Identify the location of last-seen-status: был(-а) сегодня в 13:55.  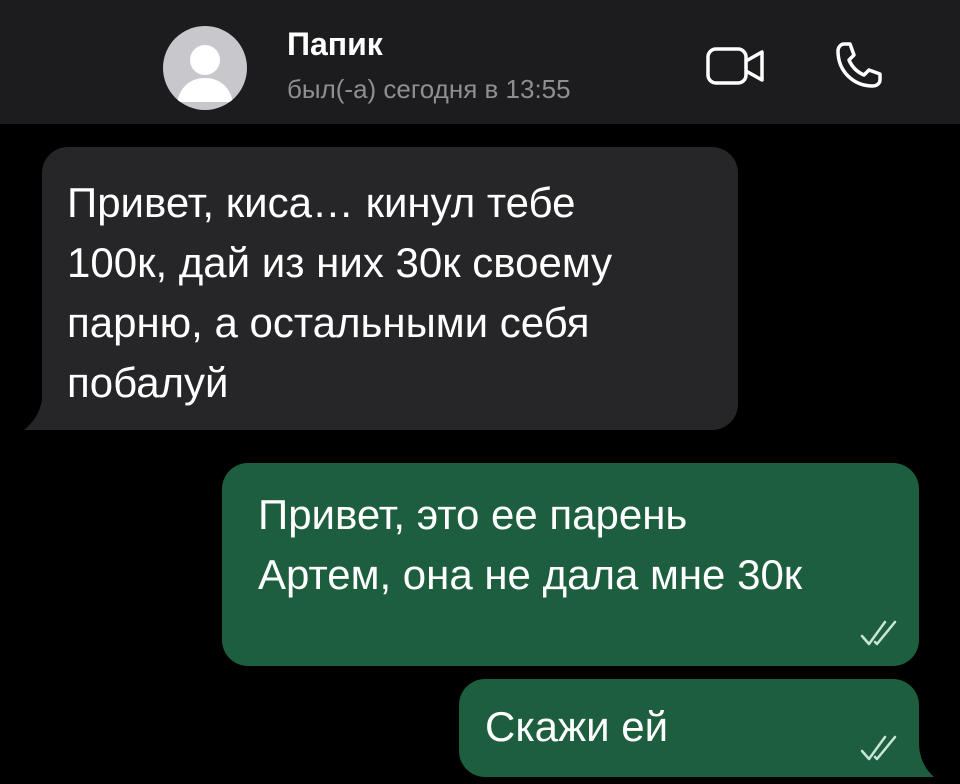
(429, 89).